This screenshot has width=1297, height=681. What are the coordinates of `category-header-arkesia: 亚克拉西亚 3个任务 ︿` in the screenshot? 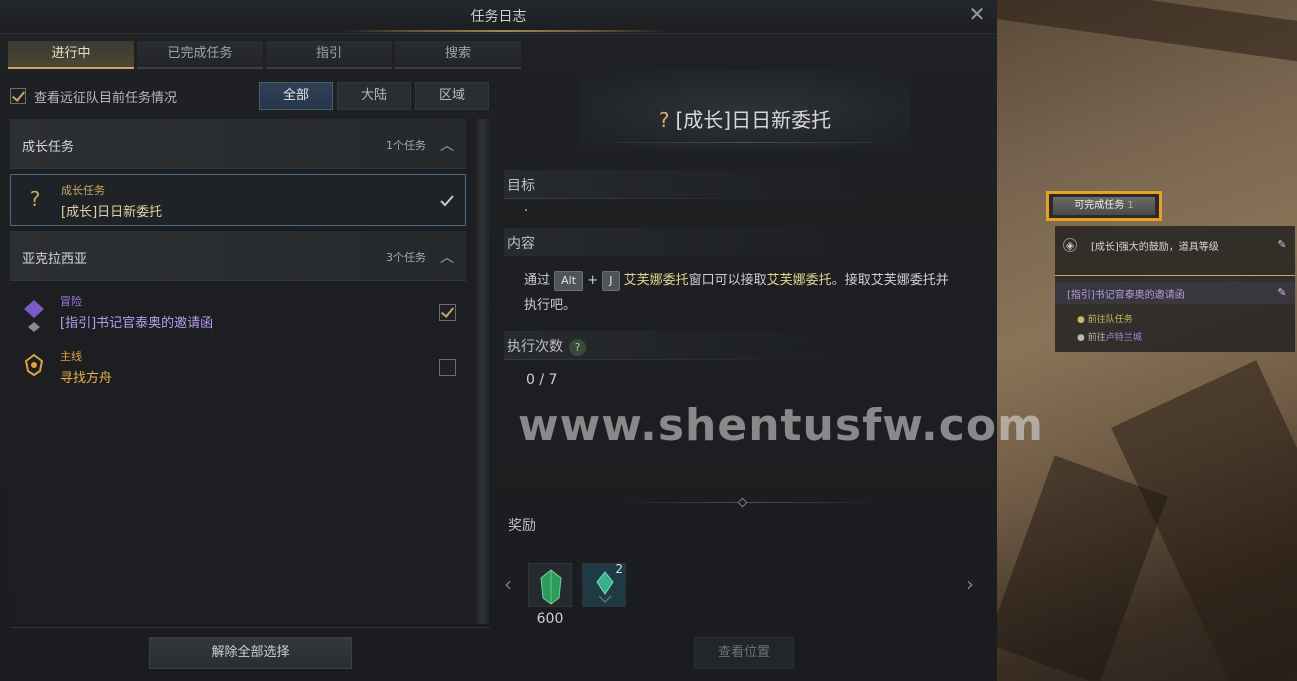 It's located at (238, 256).